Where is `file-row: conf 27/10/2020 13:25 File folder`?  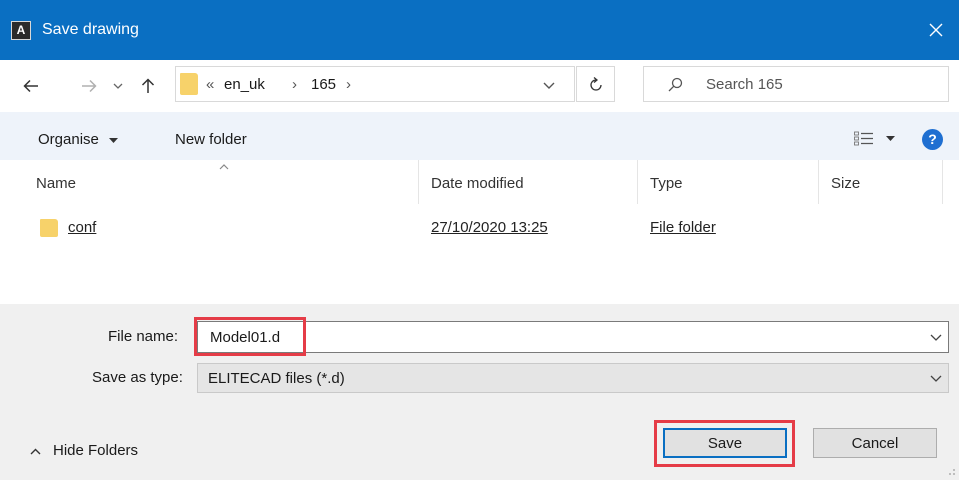 file-row: conf 27/10/2020 13:25 File folder is located at coordinates (479, 228).